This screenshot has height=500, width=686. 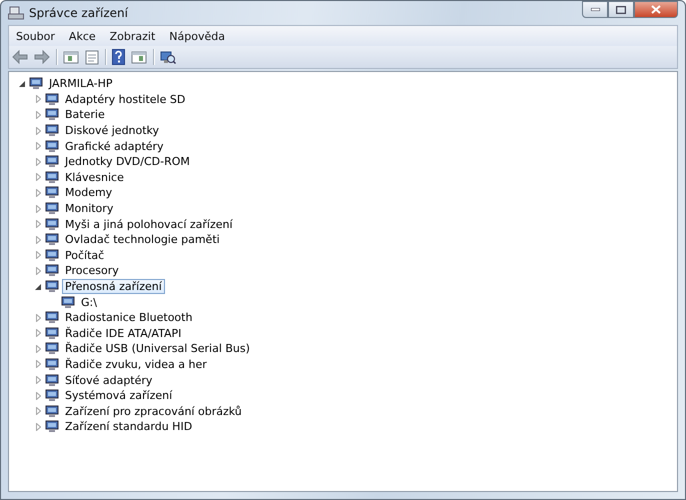 I want to click on menu-item: Zobrazit, so click(x=132, y=36).